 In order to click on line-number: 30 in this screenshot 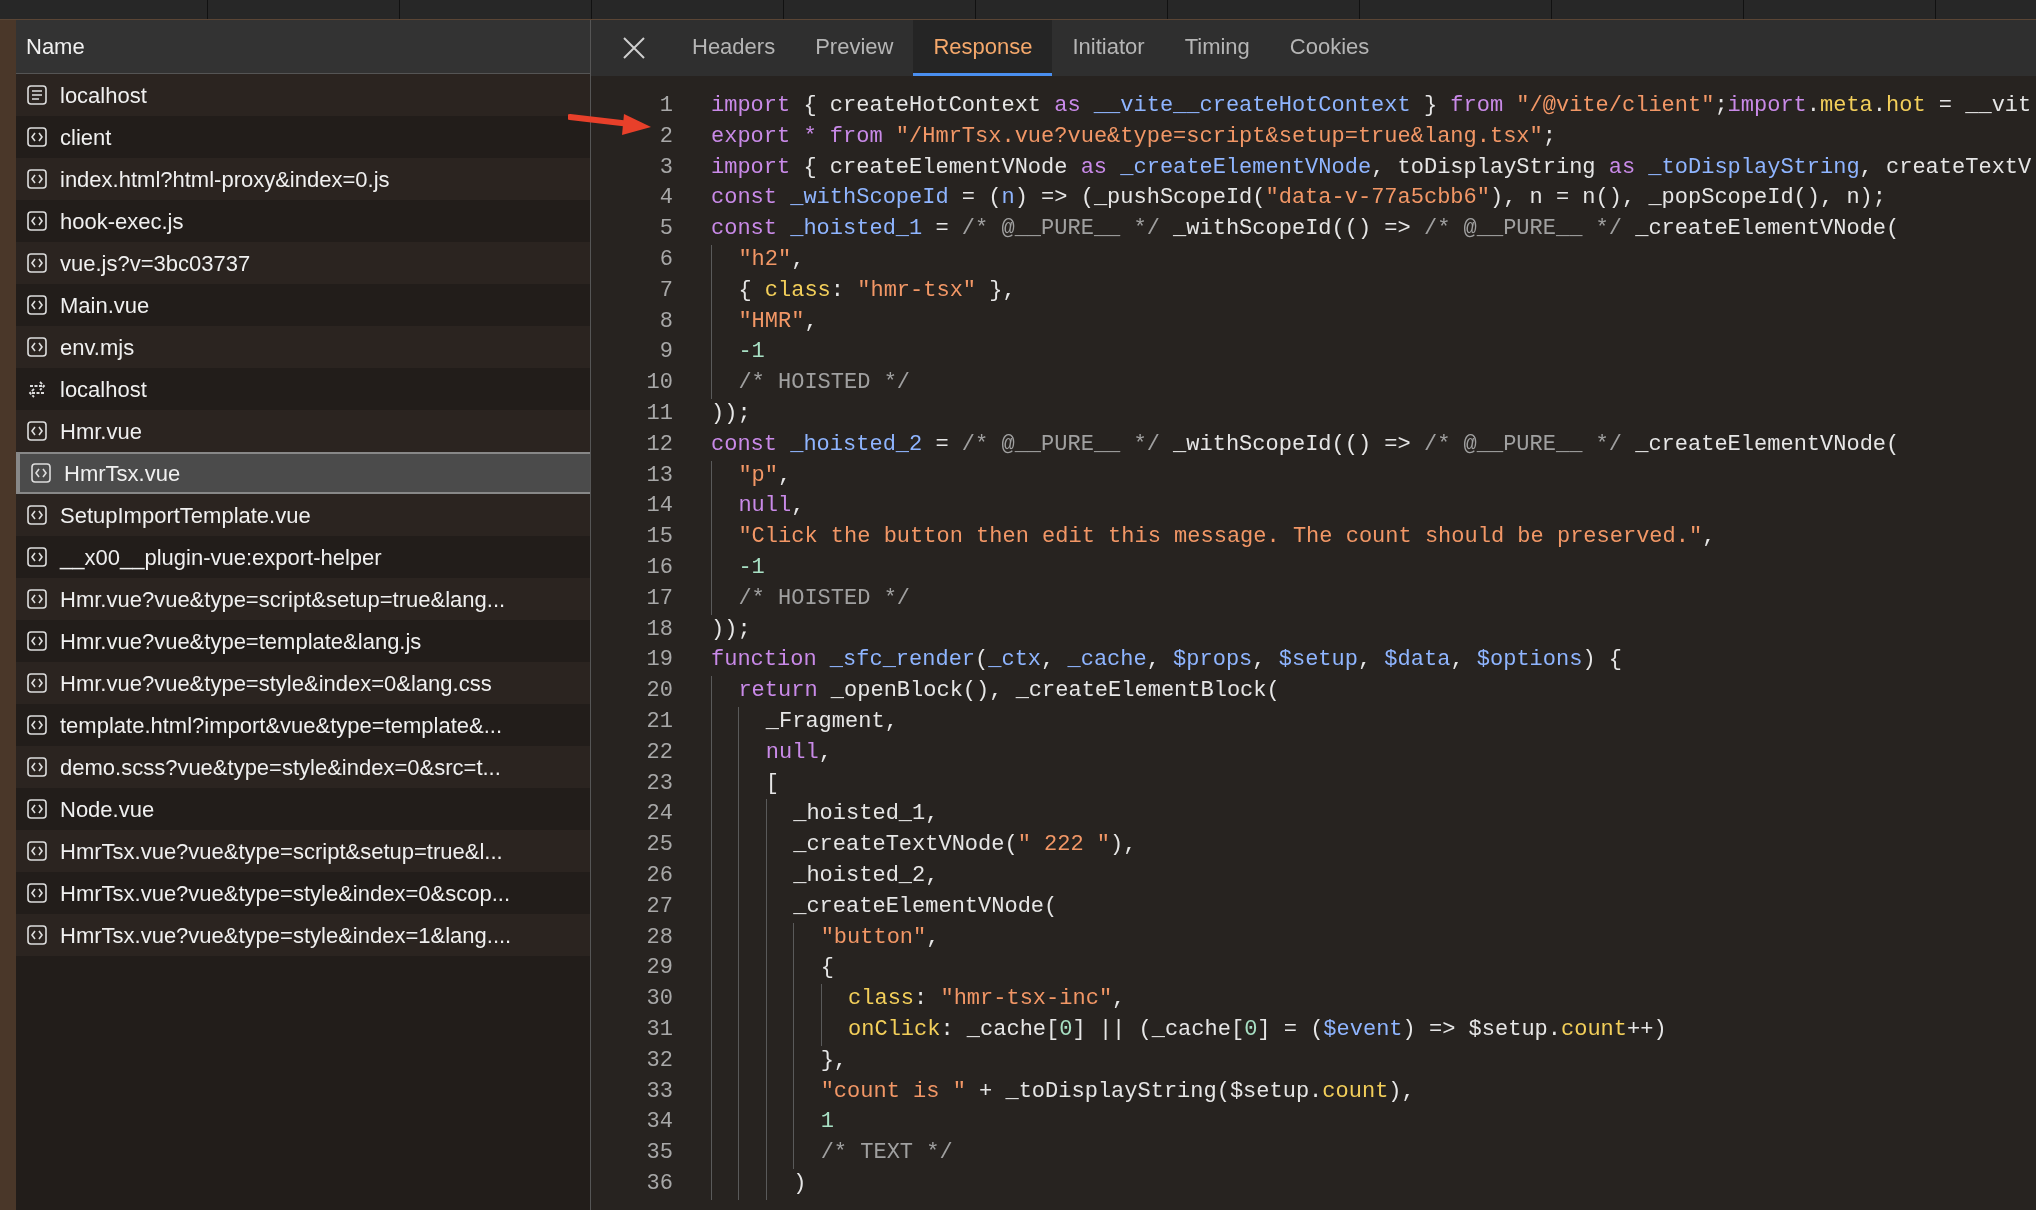, I will do `click(659, 999)`.